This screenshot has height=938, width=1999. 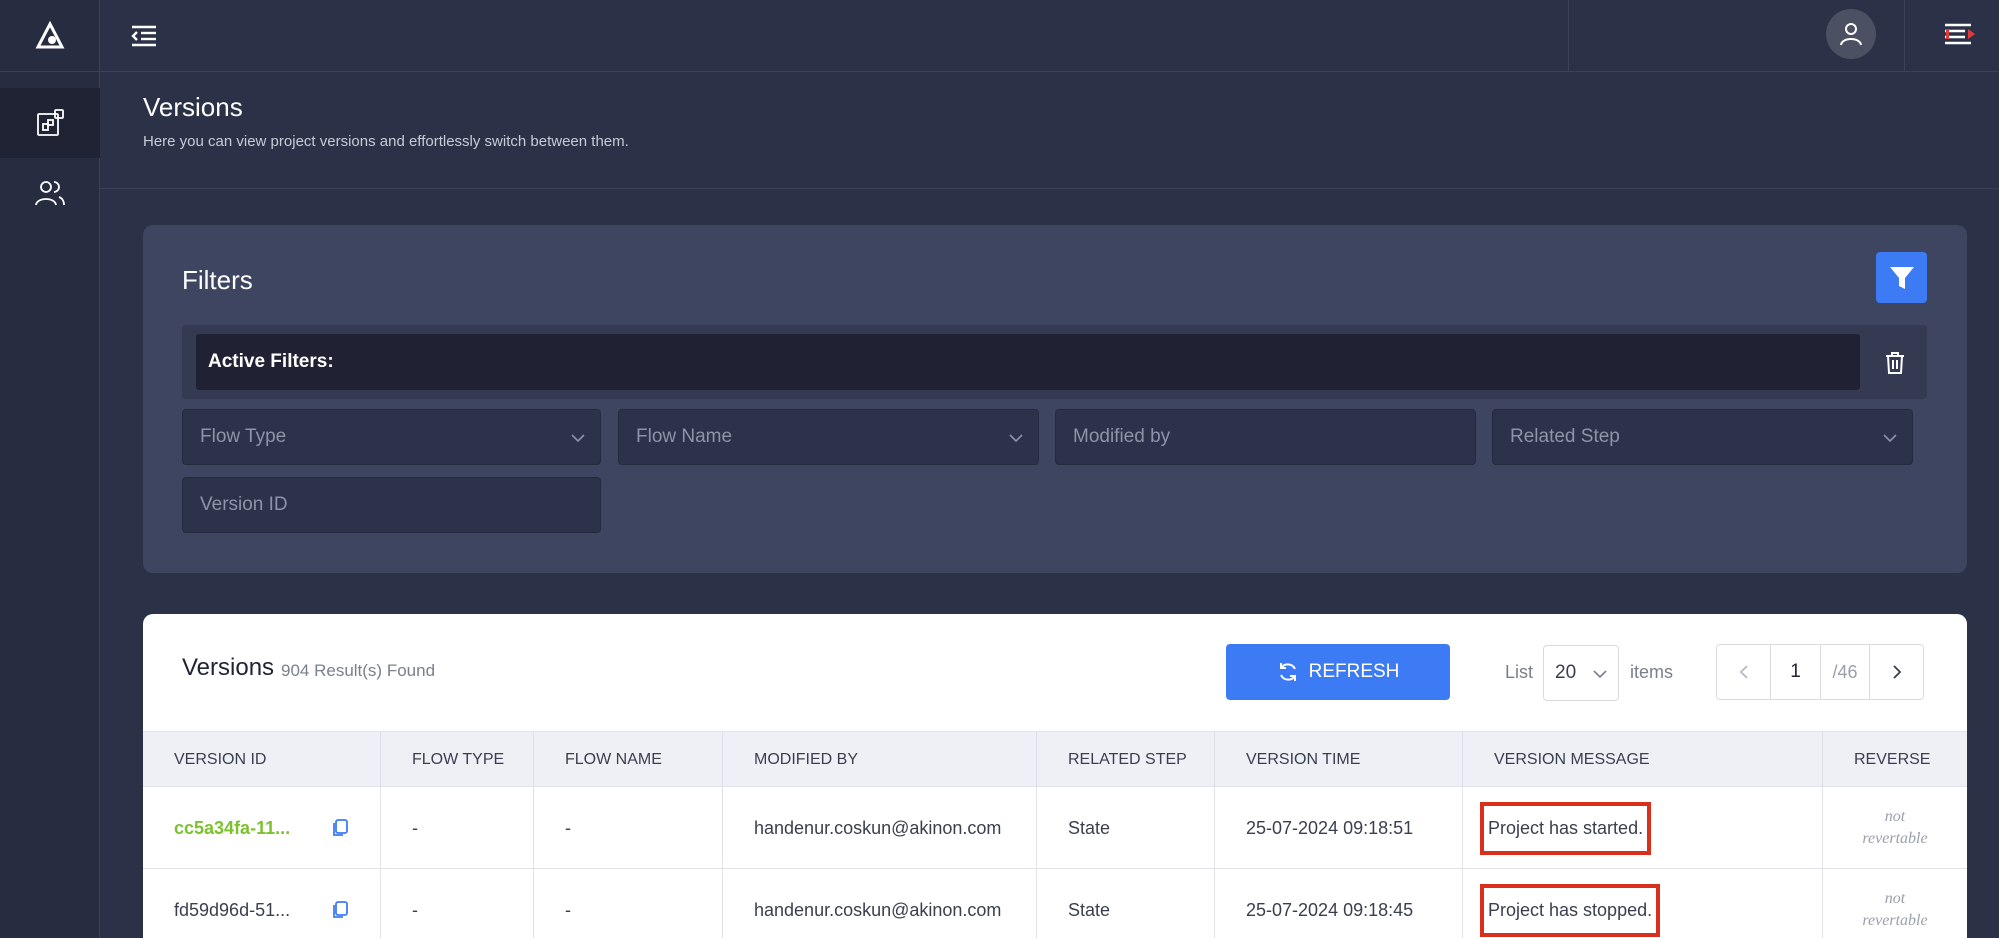 I want to click on column-header: REVERSE, so click(x=1892, y=759).